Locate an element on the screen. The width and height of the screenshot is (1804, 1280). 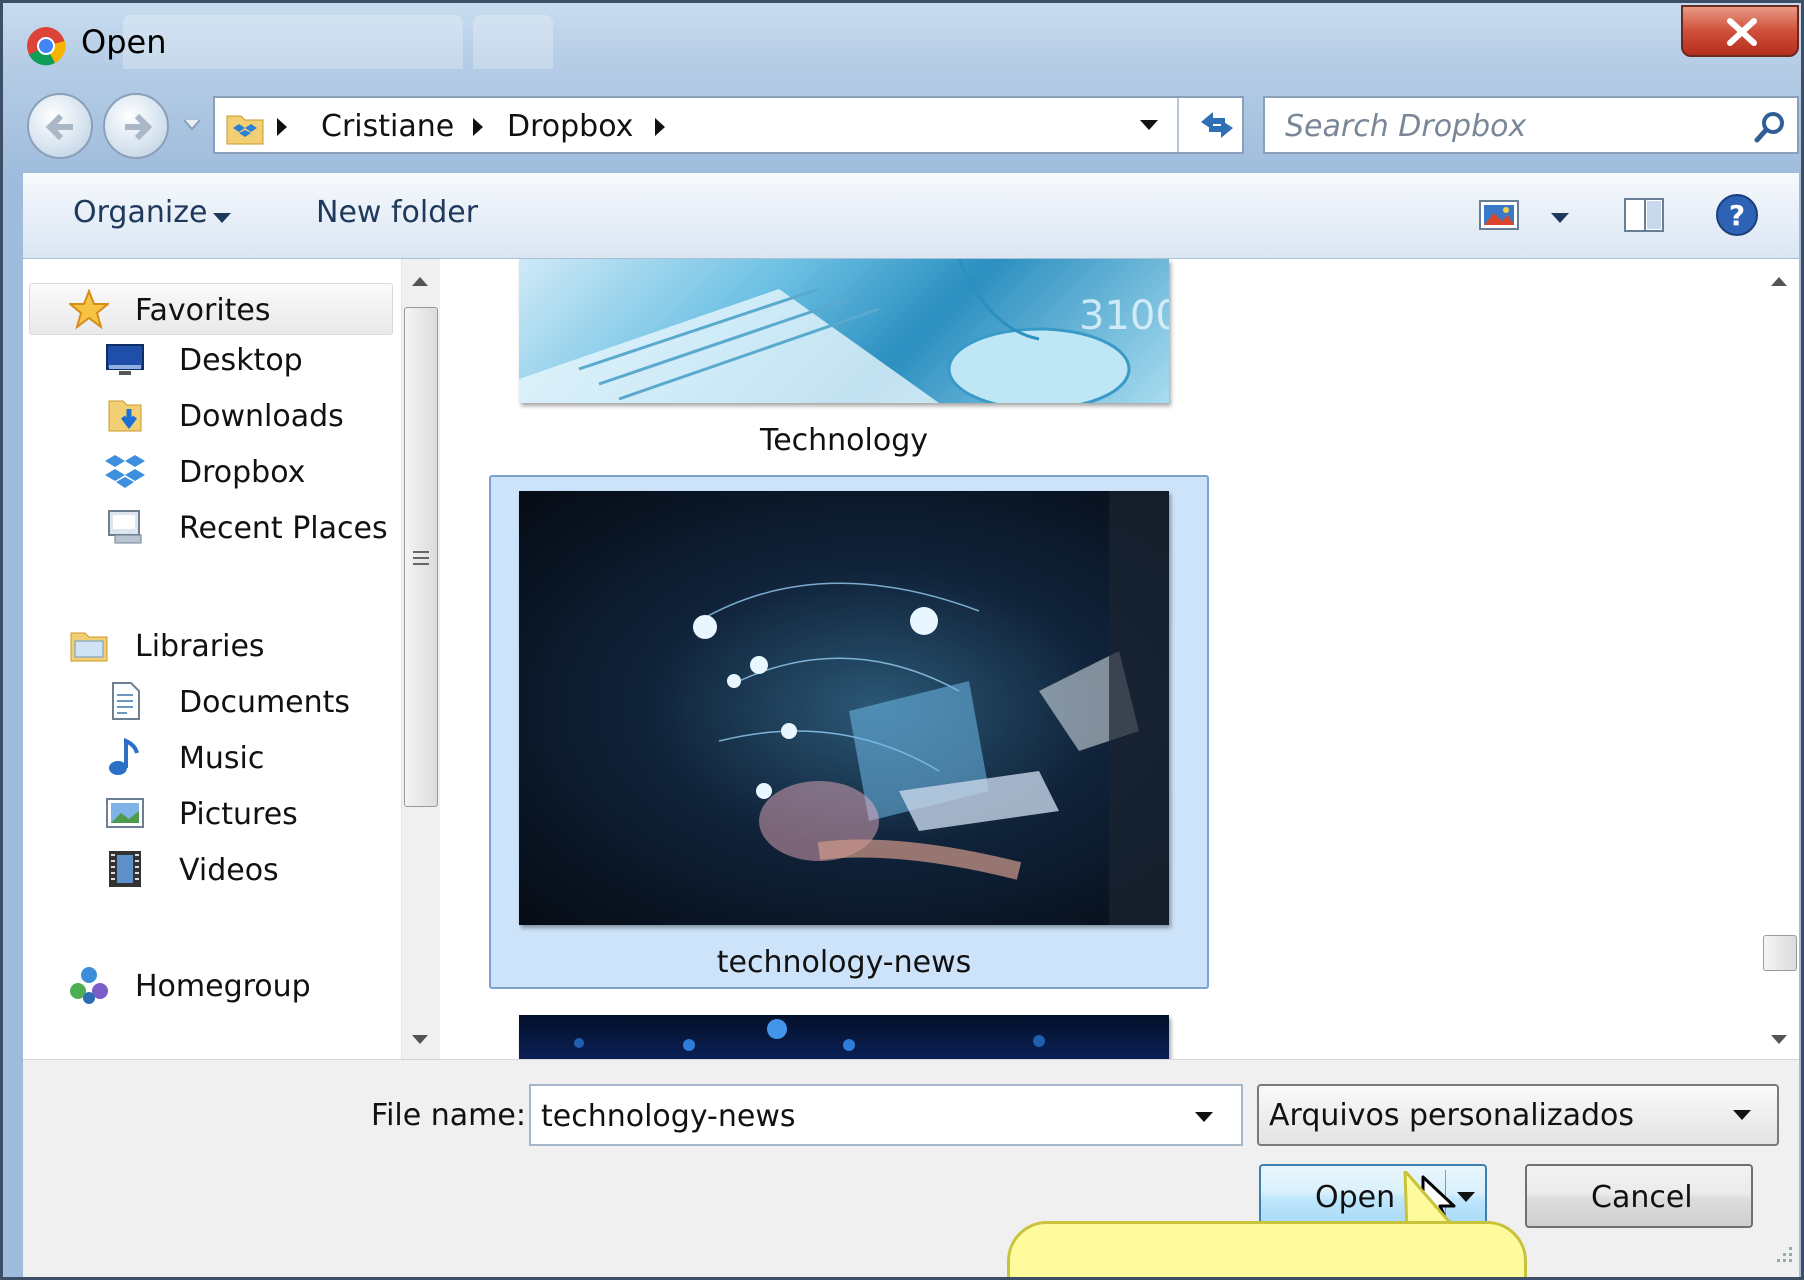
refresh-icon is located at coordinates (1217, 125).